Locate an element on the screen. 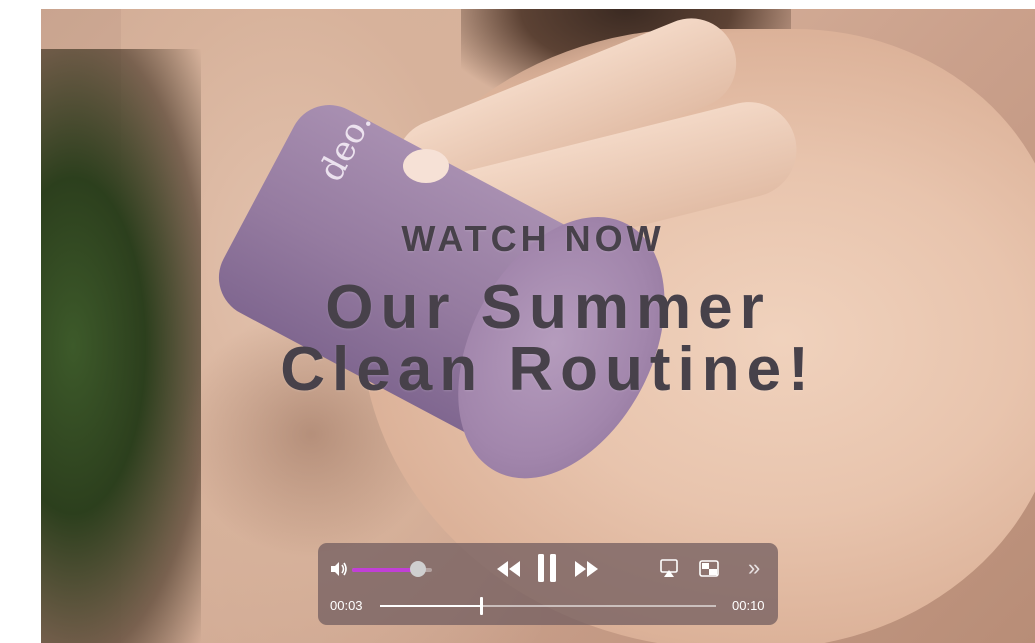 This screenshot has height=643, width=1035. video-controls-bar: » 00:03 00:10 is located at coordinates (548, 584).